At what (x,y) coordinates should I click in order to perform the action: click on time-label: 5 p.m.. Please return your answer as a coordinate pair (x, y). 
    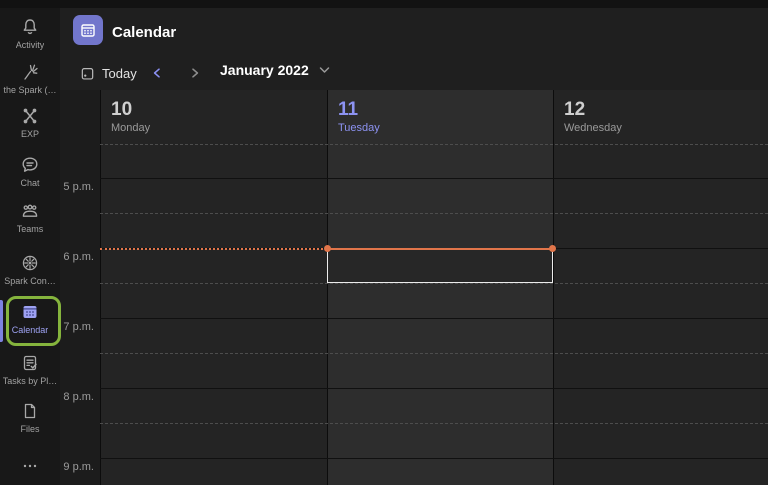
    Looking at the image, I should click on (78, 187).